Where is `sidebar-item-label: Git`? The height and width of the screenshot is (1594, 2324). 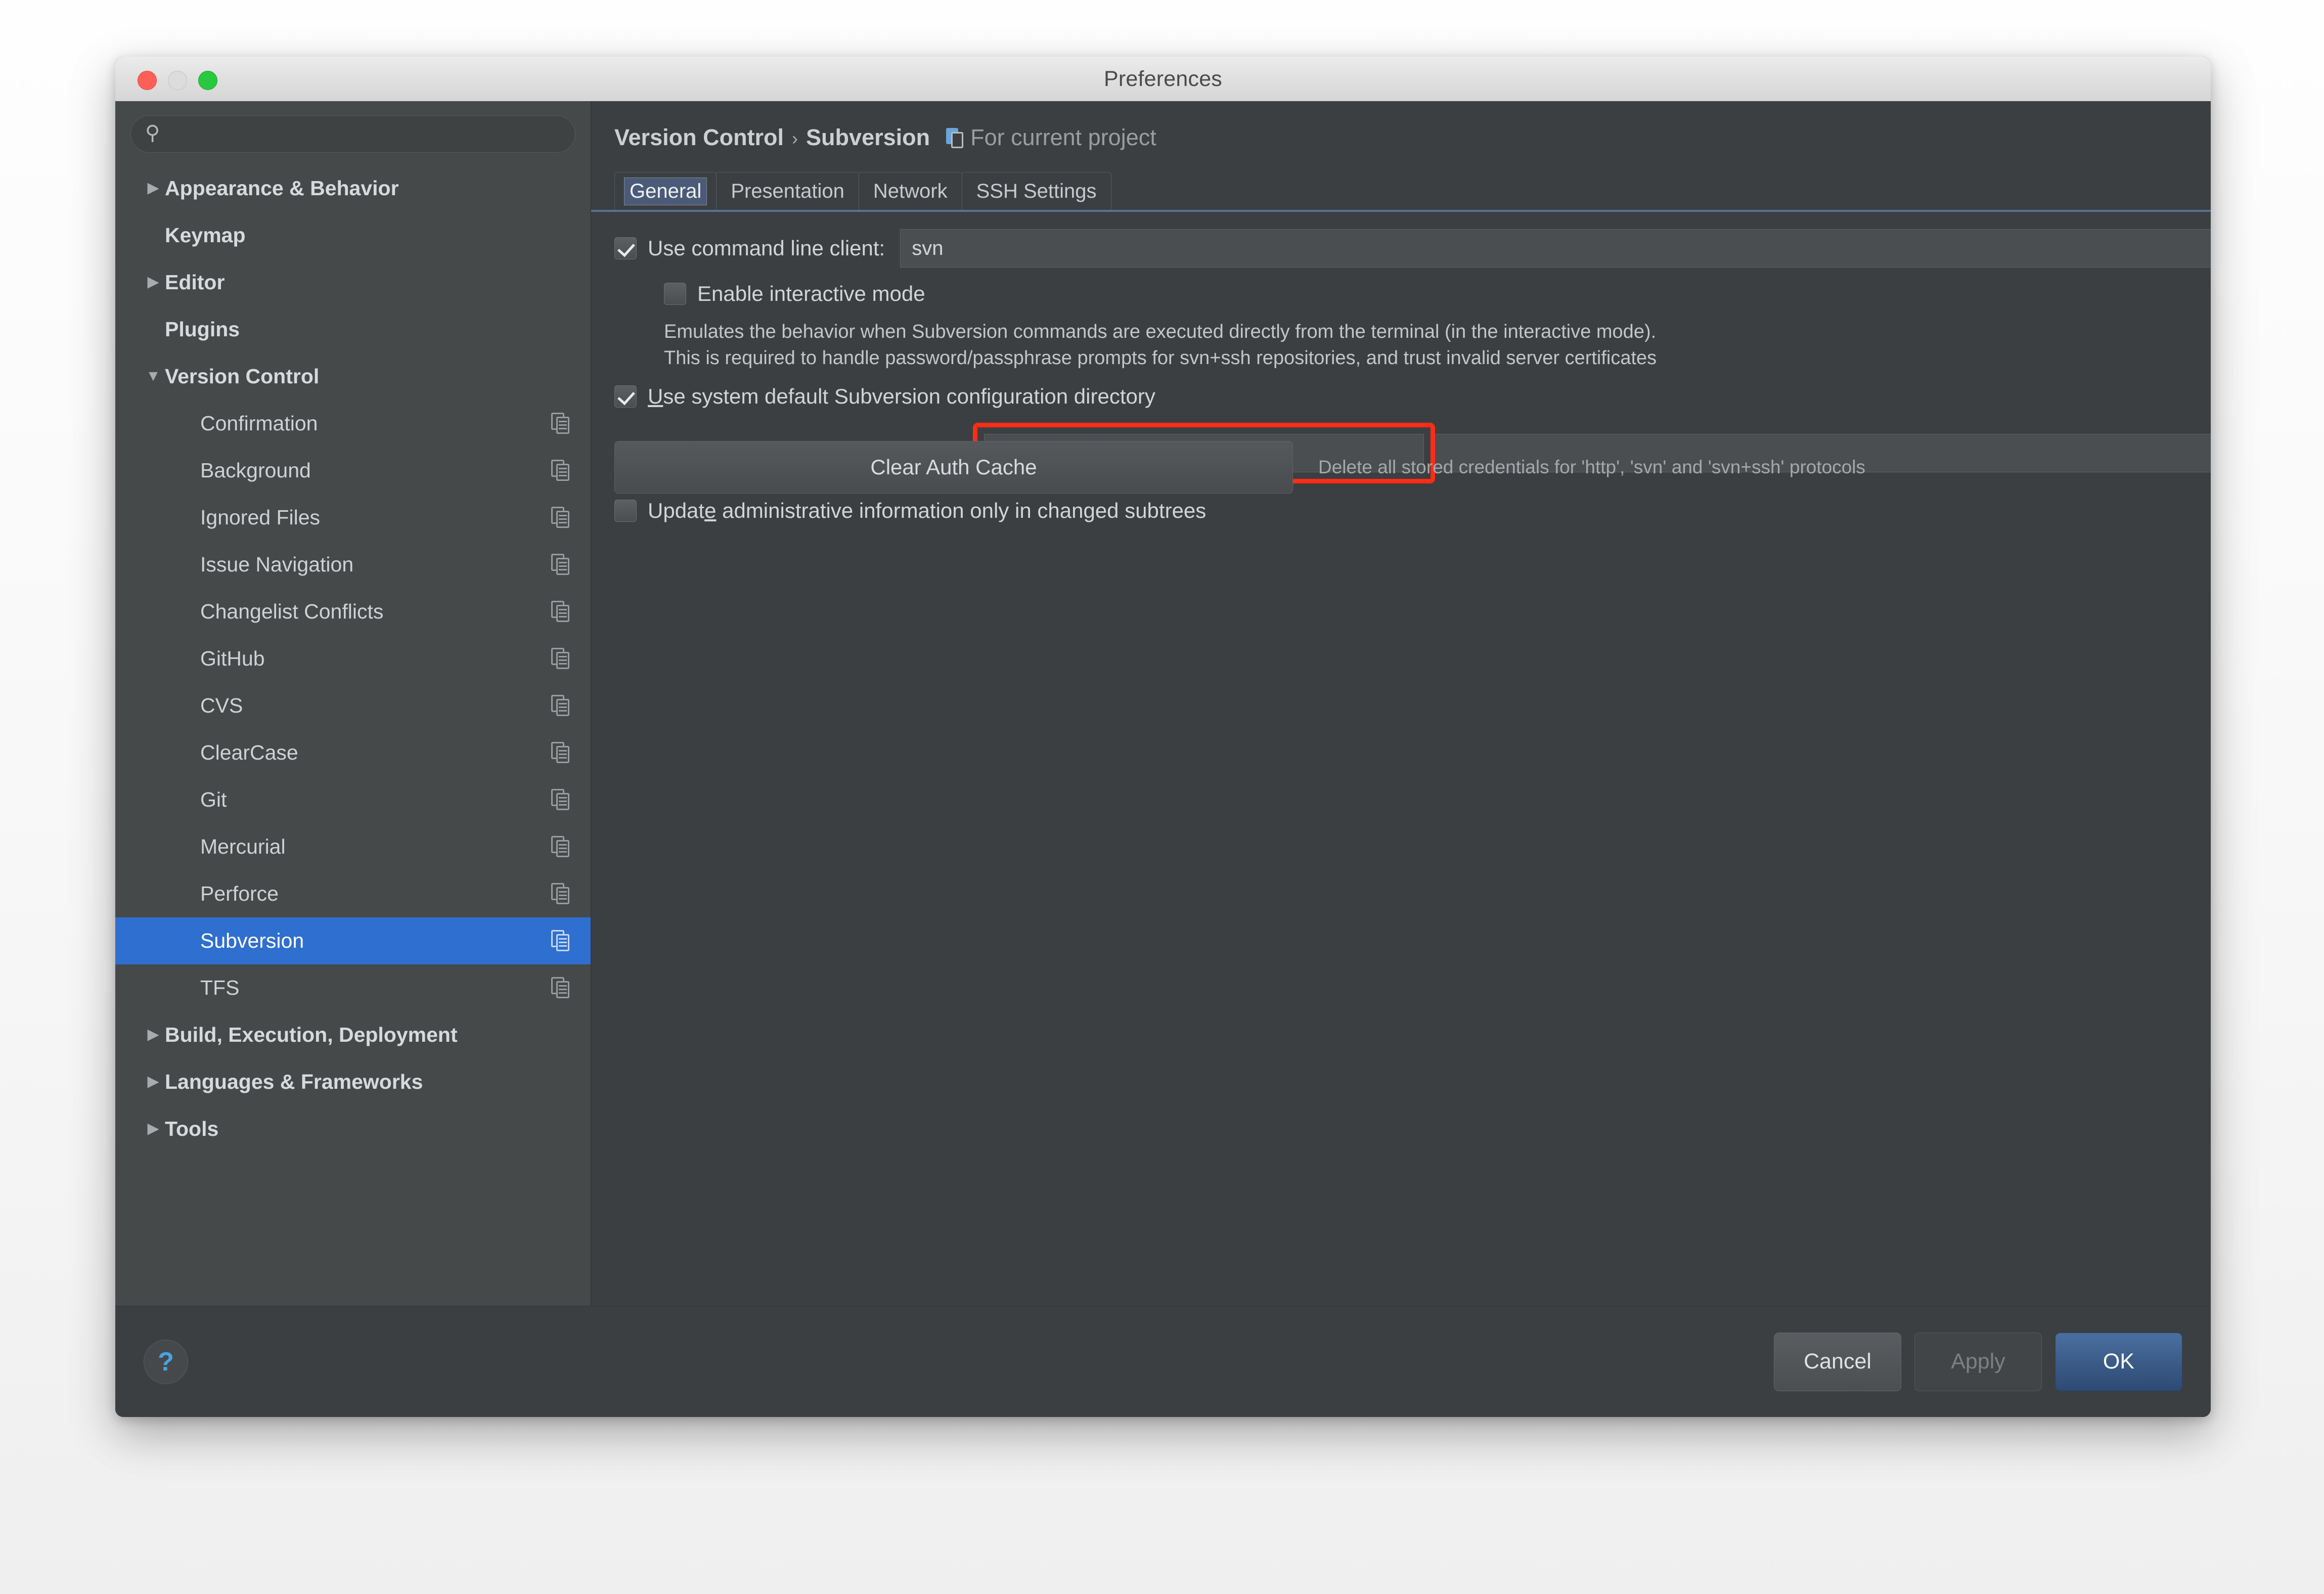
sidebar-item-label: Git is located at coordinates (213, 800).